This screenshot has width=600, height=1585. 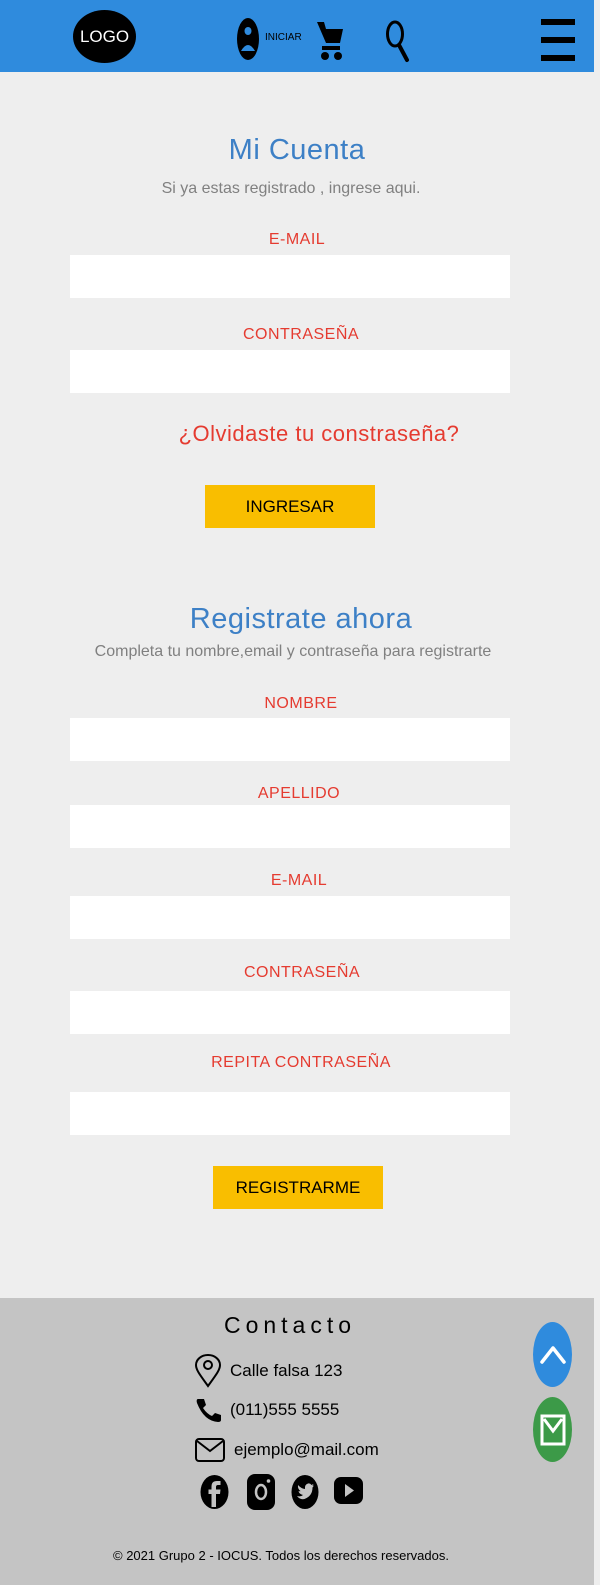 I want to click on cart-icon, so click(x=330, y=41).